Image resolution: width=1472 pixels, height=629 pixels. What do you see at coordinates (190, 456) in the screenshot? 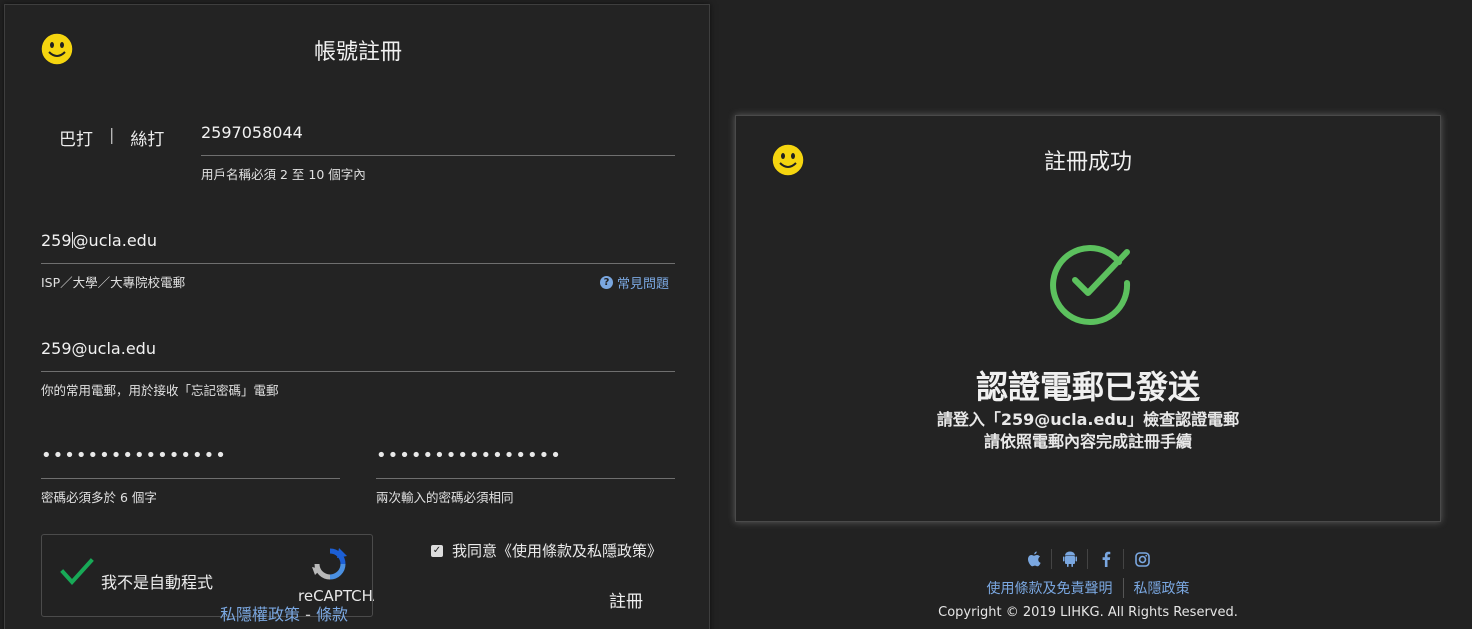
I see `password-input: ••••••••••••••••` at bounding box center [190, 456].